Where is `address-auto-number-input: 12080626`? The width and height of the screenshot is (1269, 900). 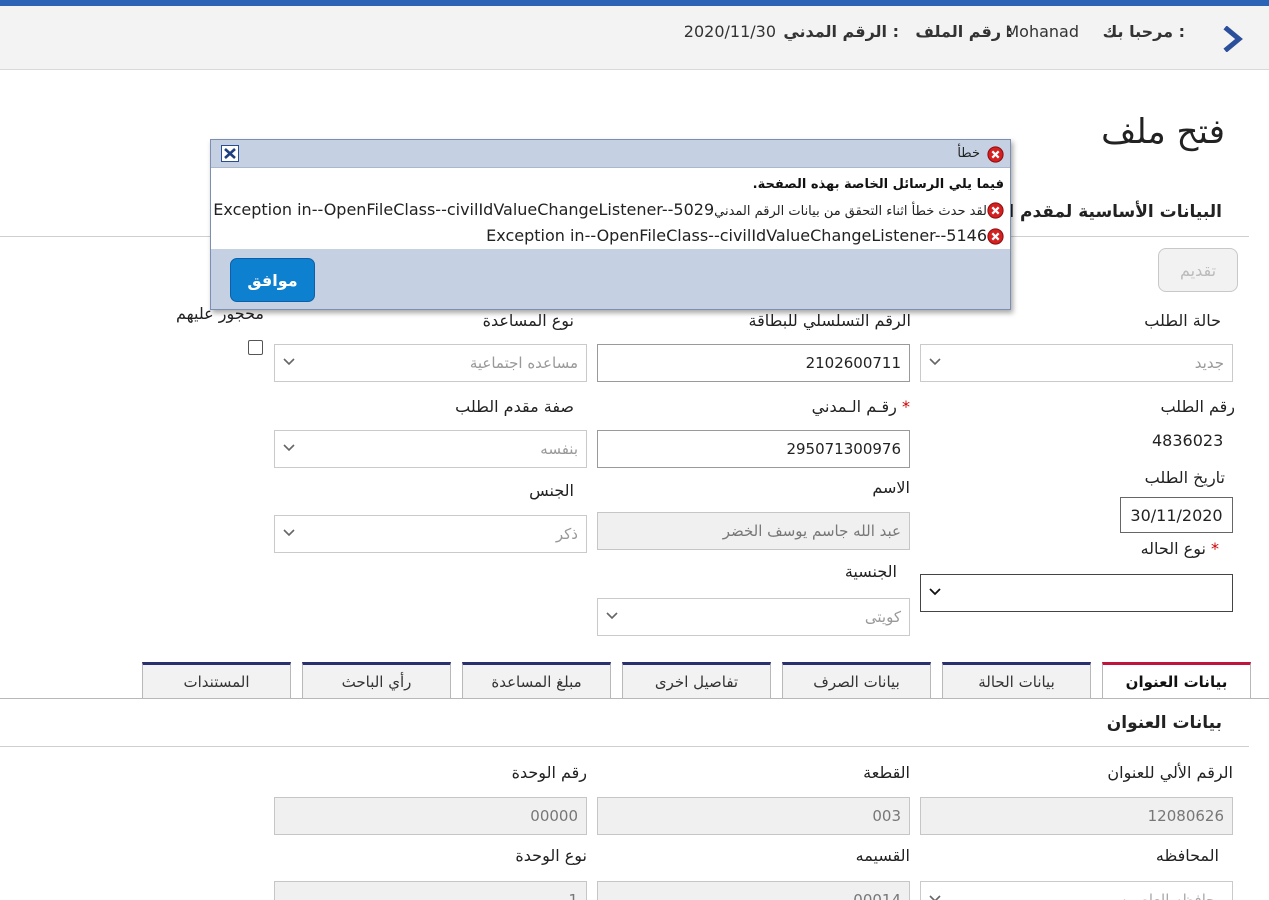 address-auto-number-input: 12080626 is located at coordinates (1076, 816).